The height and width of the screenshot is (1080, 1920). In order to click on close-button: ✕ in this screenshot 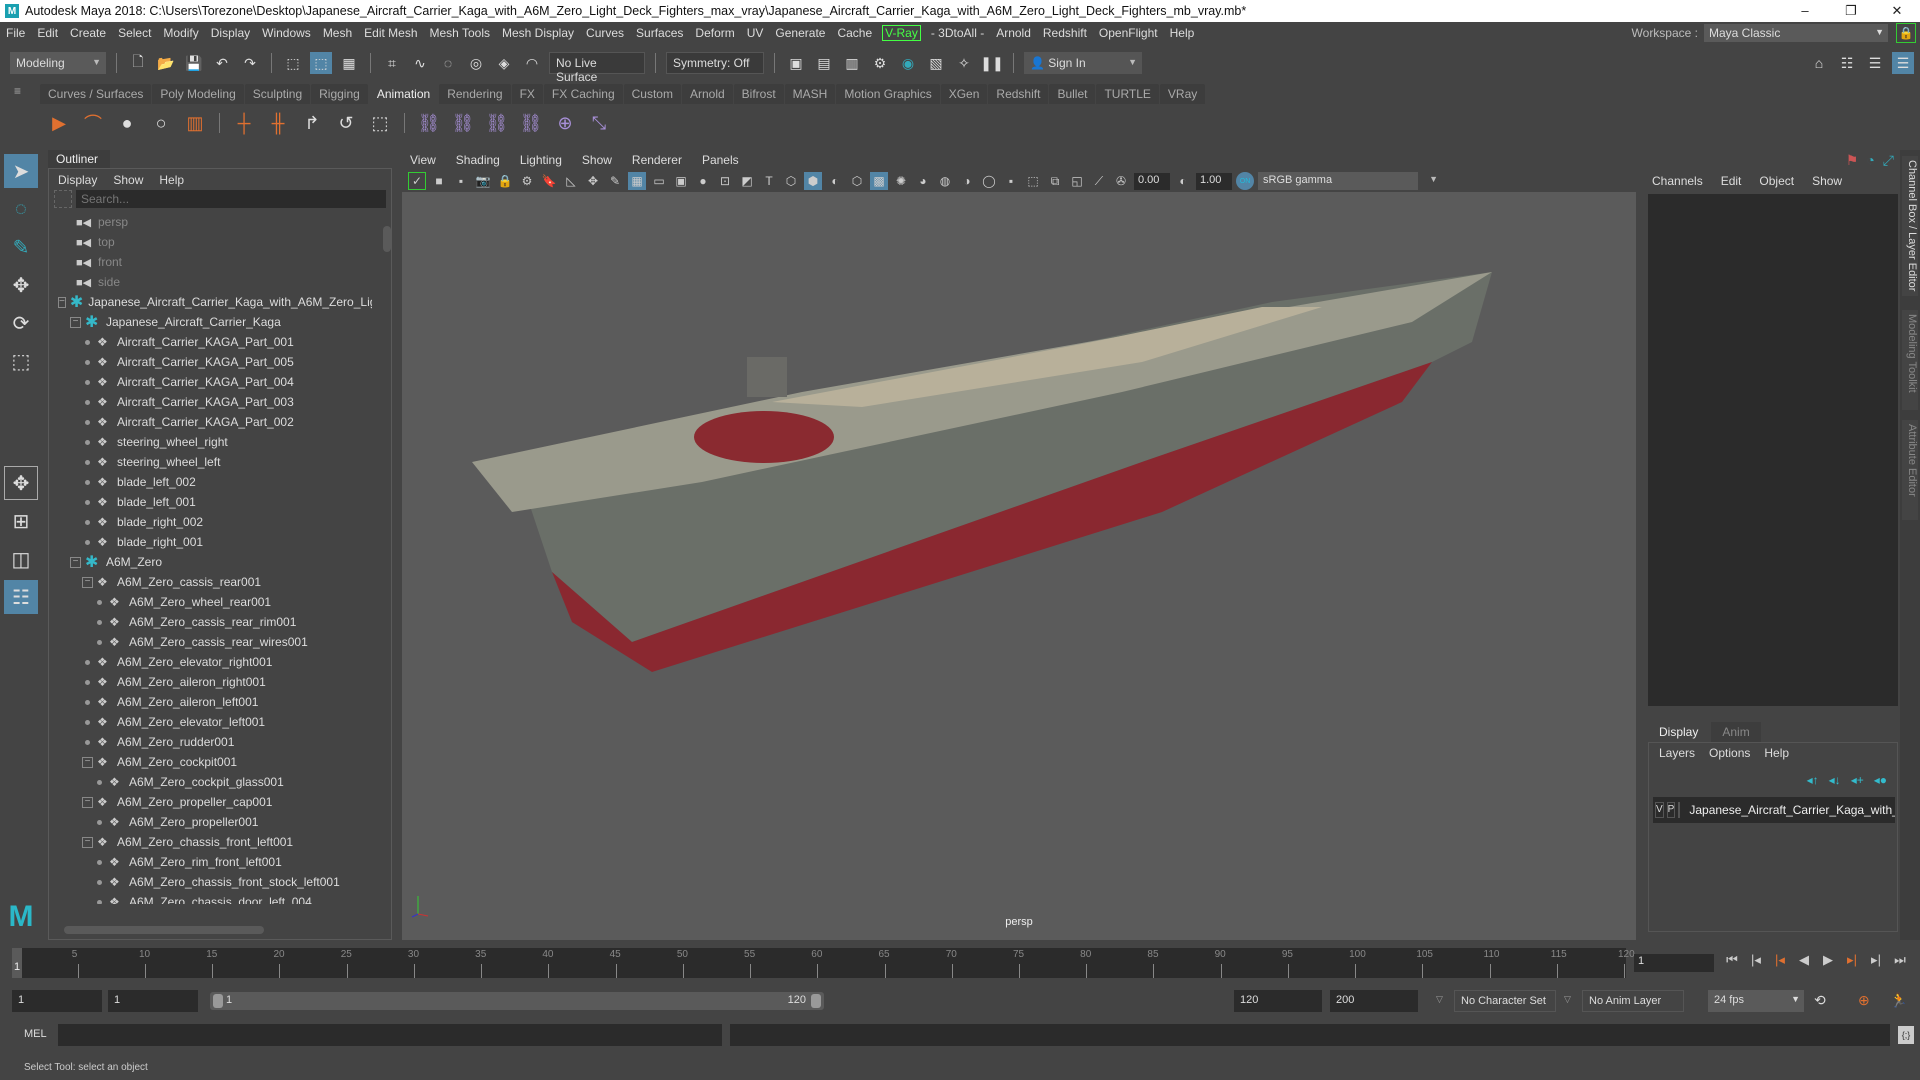, I will do `click(1897, 11)`.